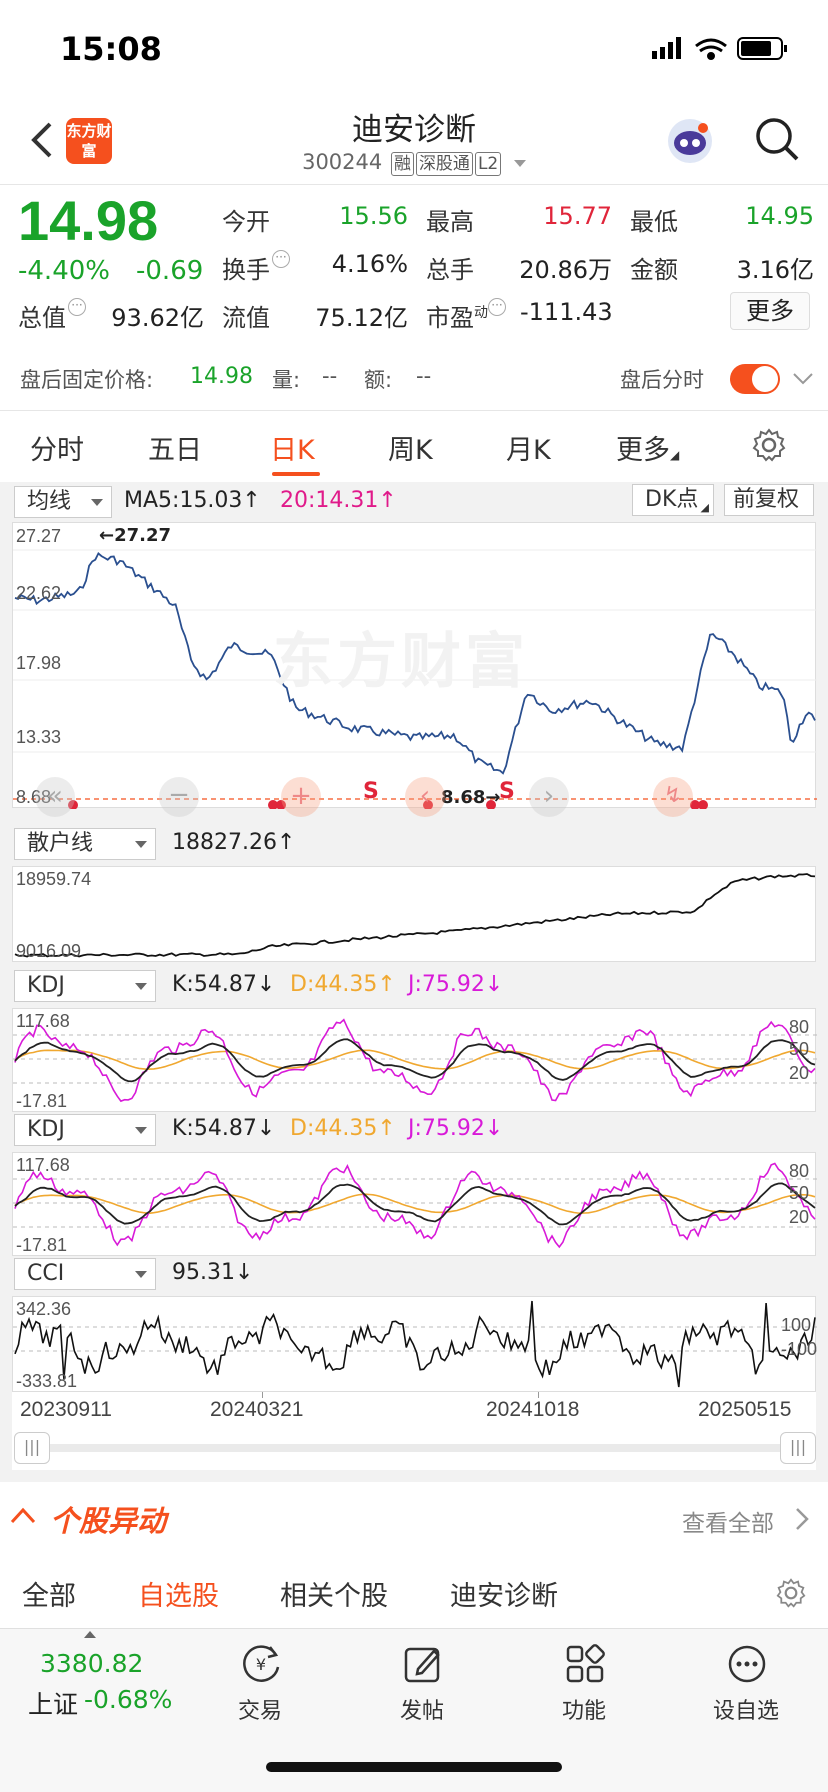 The image size is (828, 1792). What do you see at coordinates (796, 1325) in the screenshot?
I see `cci-tick: 100` at bounding box center [796, 1325].